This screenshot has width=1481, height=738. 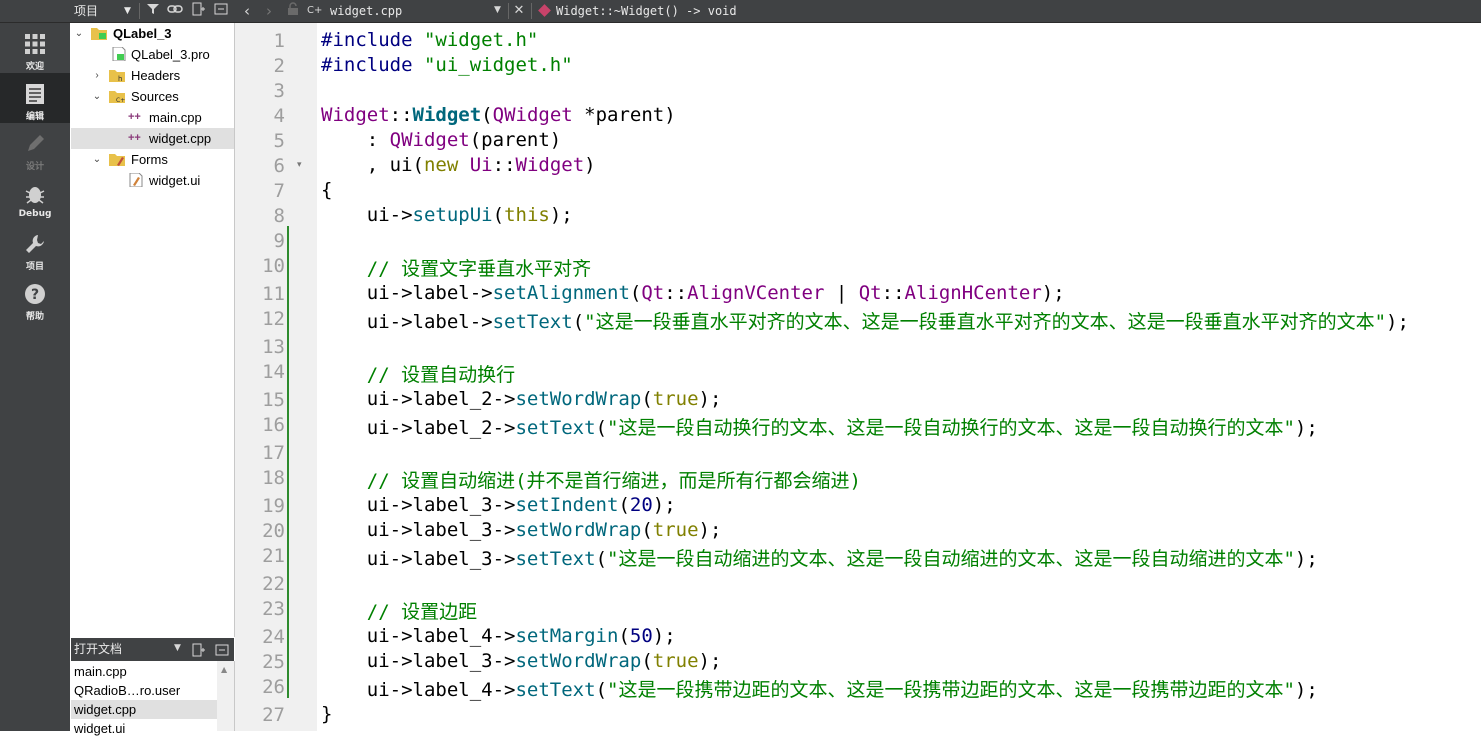 What do you see at coordinates (646, 11) in the screenshot?
I see `symbol-combo: Widget::~Widget() -> void` at bounding box center [646, 11].